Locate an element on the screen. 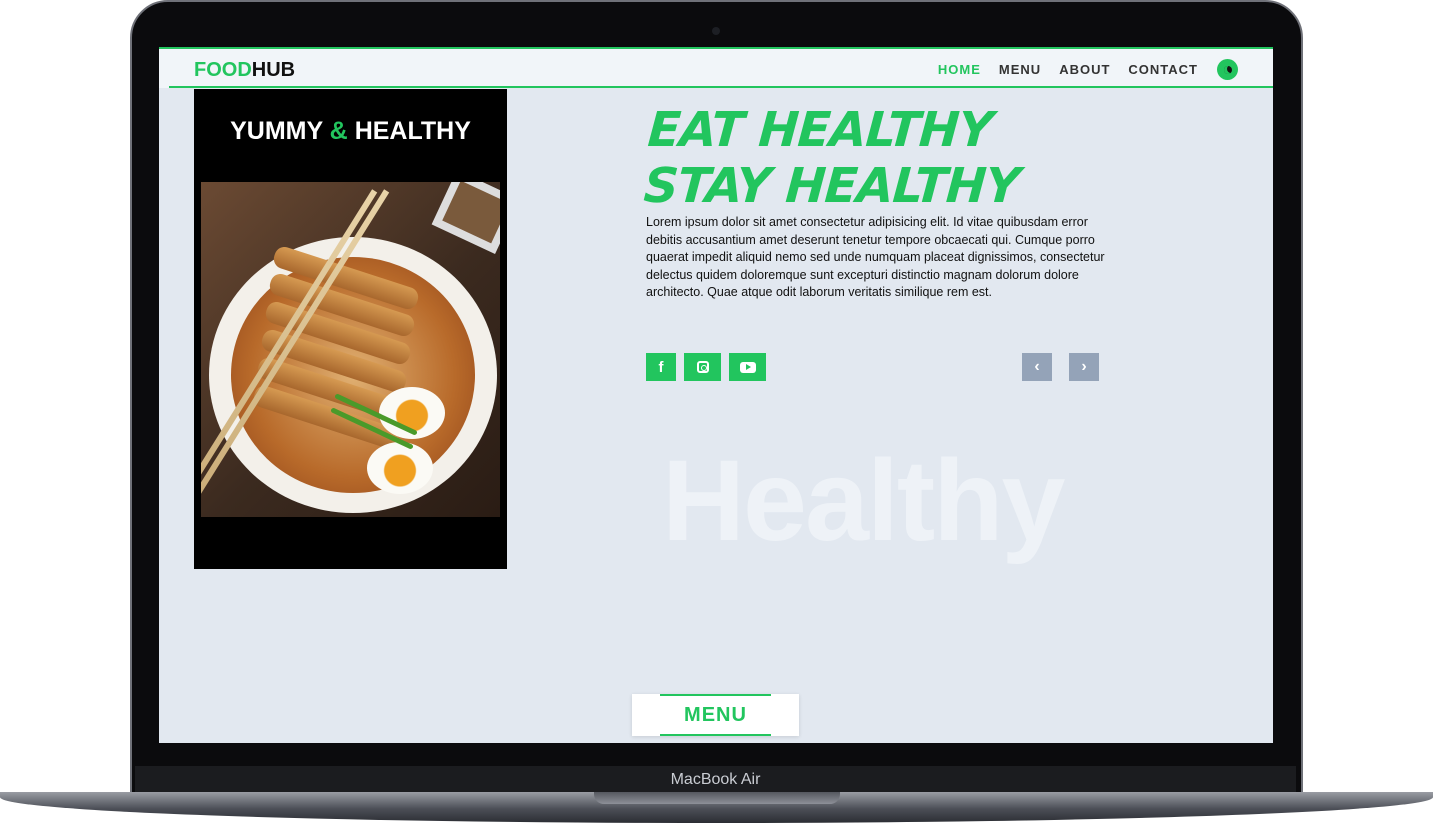 Image resolution: width=1433 pixels, height=823 pixels. facebook-icon: f is located at coordinates (661, 367).